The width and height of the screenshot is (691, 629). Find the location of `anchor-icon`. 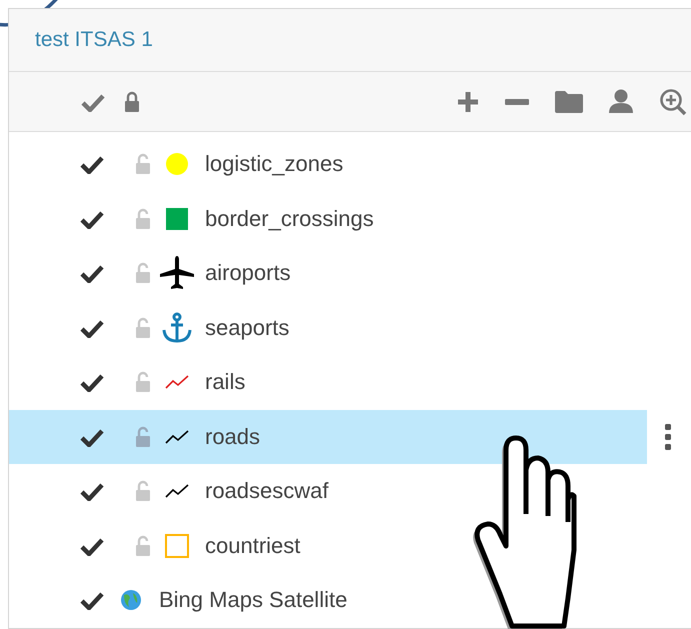

anchor-icon is located at coordinates (177, 328).